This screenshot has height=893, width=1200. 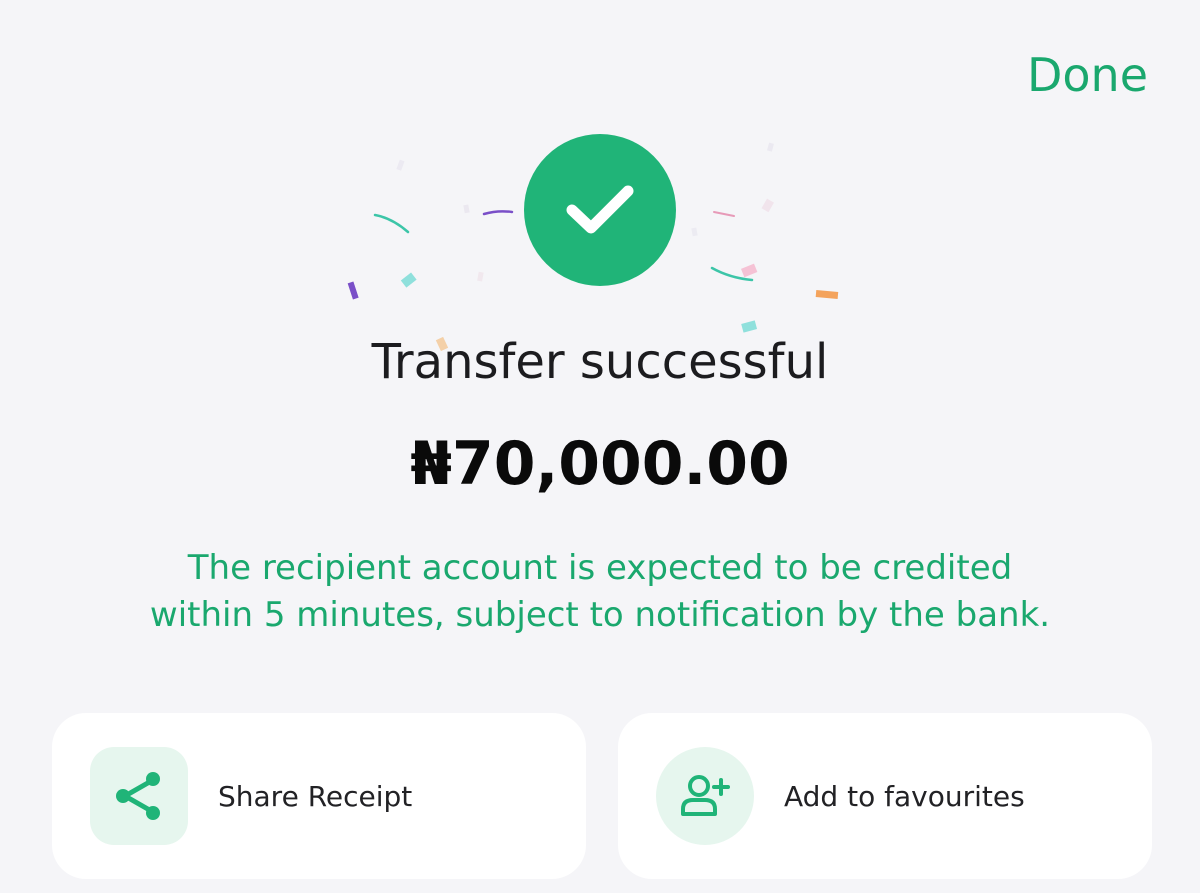 I want to click on status-title: Transfer successful, so click(x=600, y=362).